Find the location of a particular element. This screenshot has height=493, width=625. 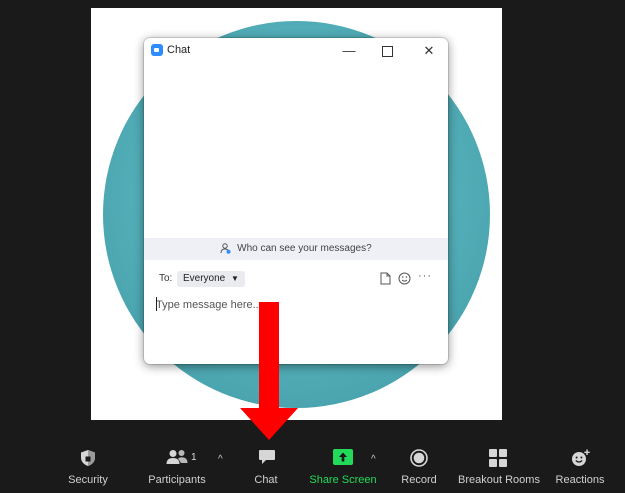

reactions-label: Reactions is located at coordinates (580, 480).